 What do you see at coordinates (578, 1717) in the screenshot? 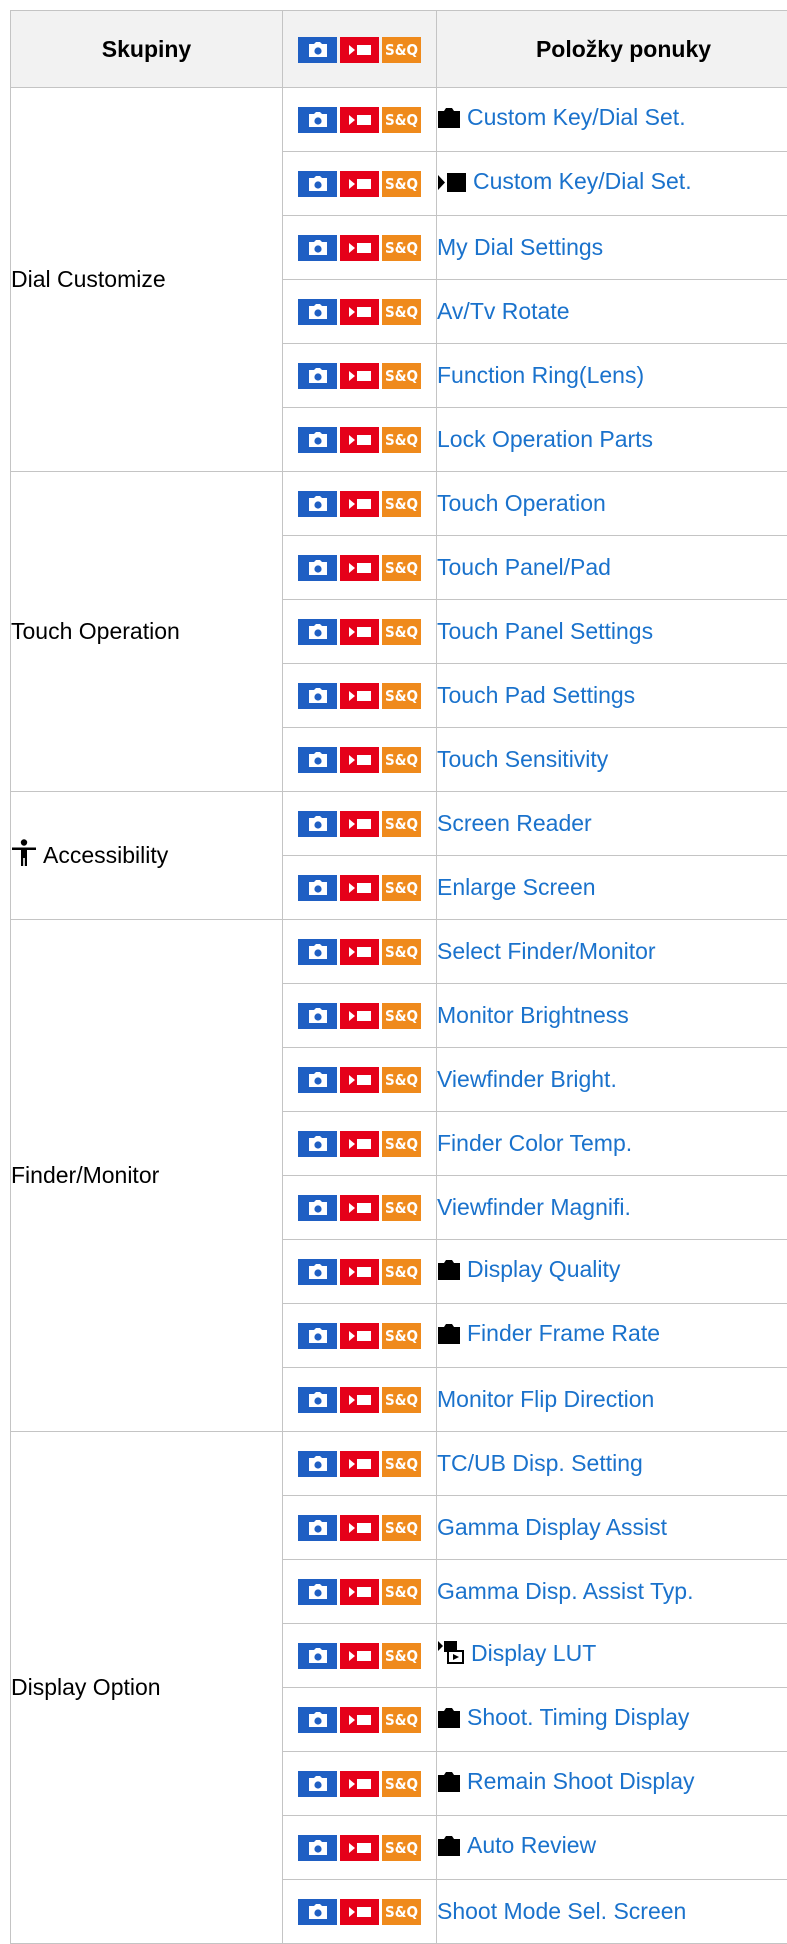
I see `menu-item-link: Shoot. Timing Display` at bounding box center [578, 1717].